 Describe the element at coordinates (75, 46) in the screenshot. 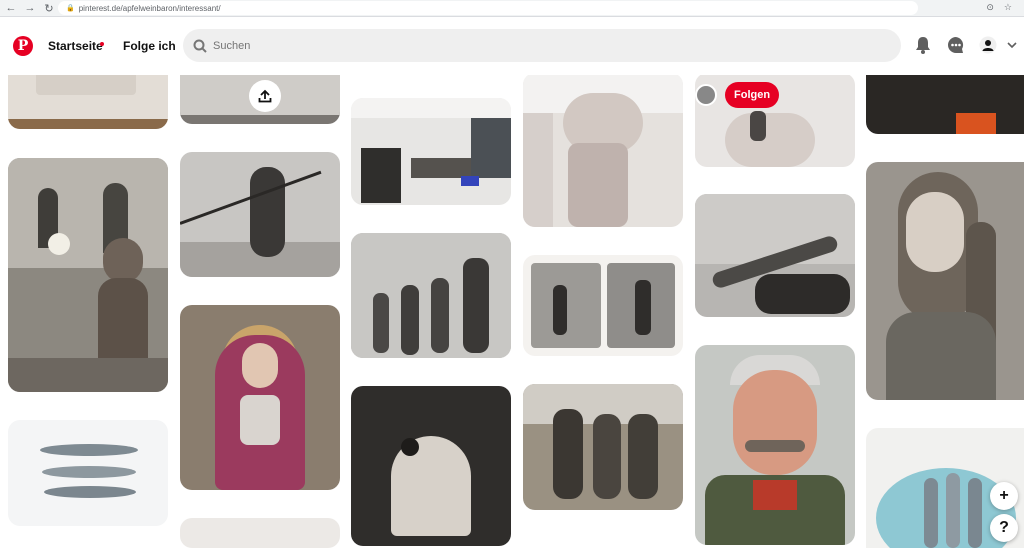

I see `nav-home-link: Startseite` at that location.